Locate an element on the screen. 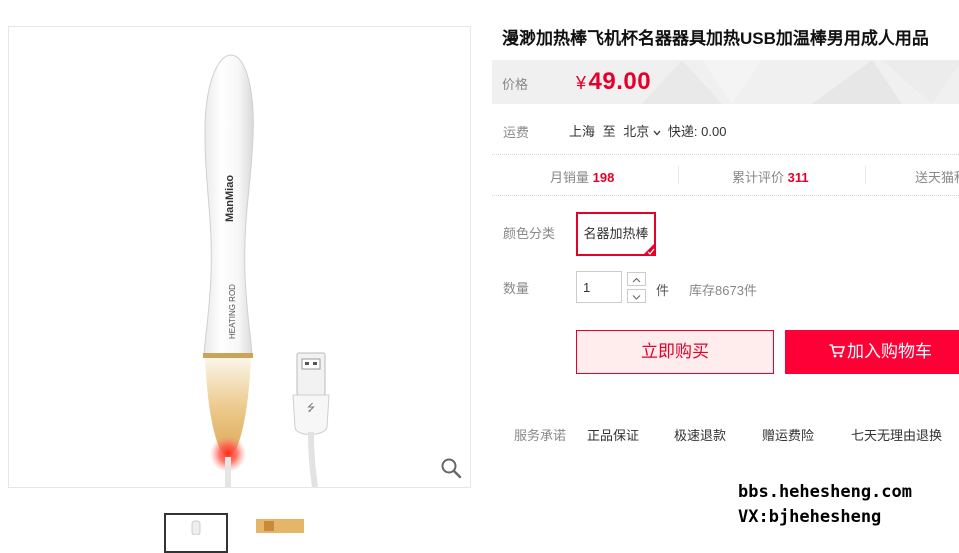  service-fast-refund: 极速退款 is located at coordinates (700, 434).